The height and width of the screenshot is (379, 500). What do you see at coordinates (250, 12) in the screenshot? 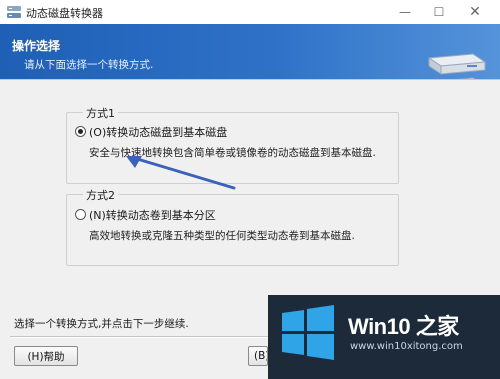
I see `title-bar: 动态磁盘转换器 — ☐ ✕` at bounding box center [250, 12].